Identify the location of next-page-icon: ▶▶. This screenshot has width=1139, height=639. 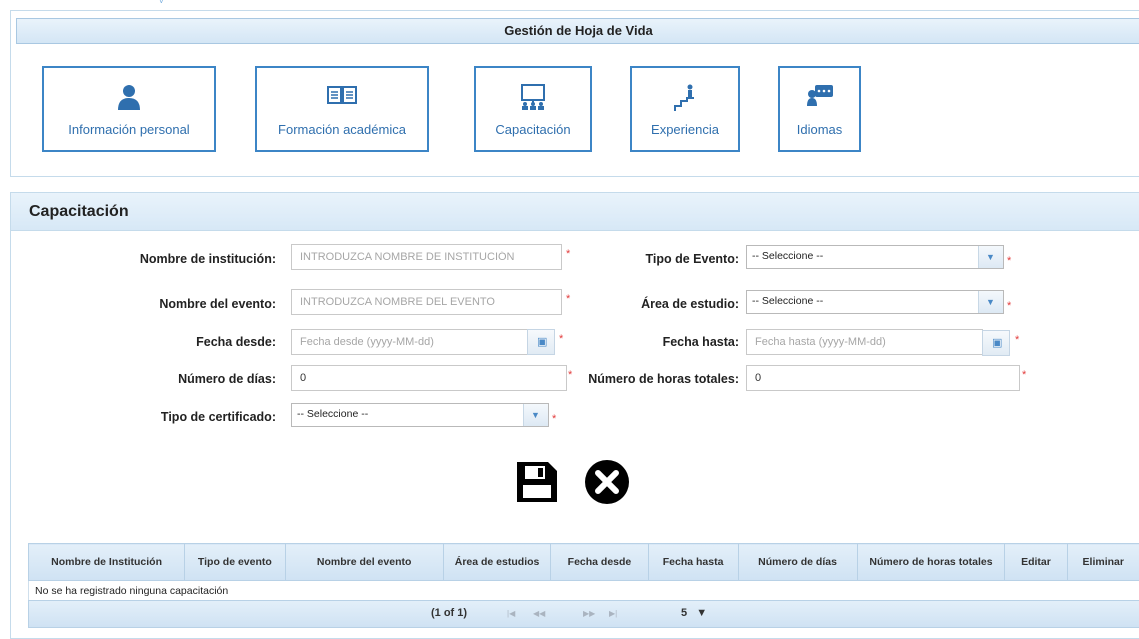
(589, 613).